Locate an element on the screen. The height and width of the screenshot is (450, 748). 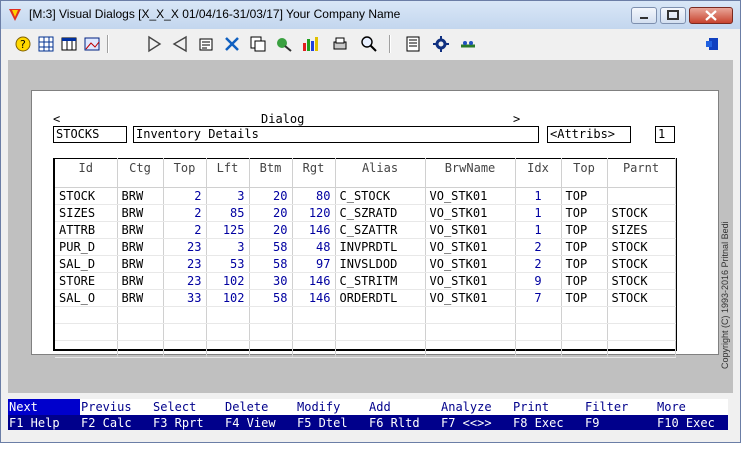
function-key-action-label: Previus is located at coordinates (106, 407).